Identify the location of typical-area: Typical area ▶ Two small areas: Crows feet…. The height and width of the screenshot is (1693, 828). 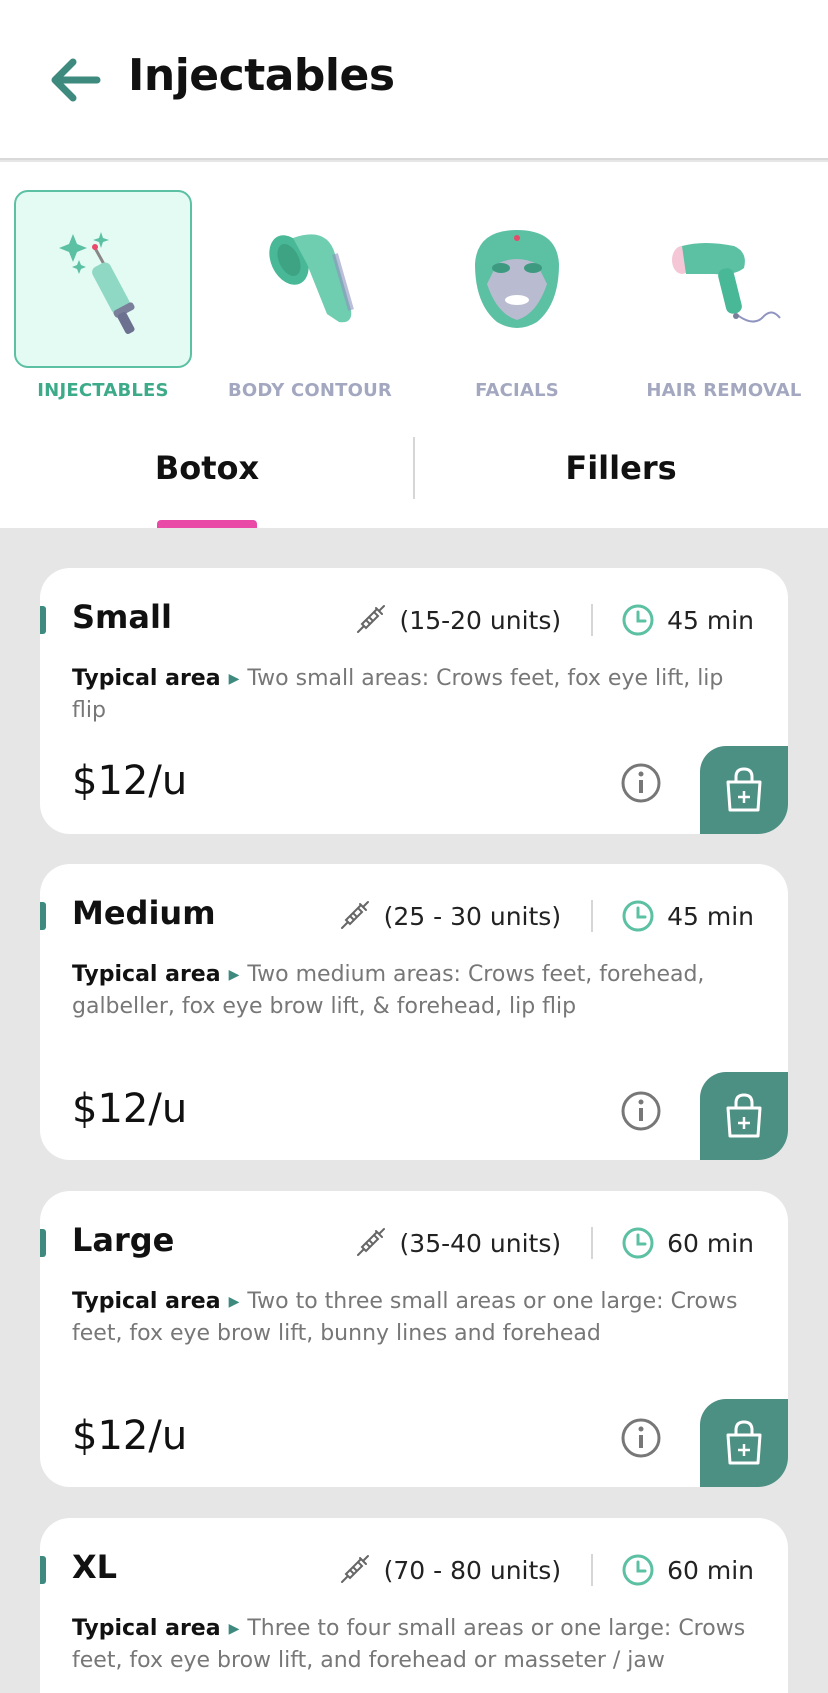
(417, 695).